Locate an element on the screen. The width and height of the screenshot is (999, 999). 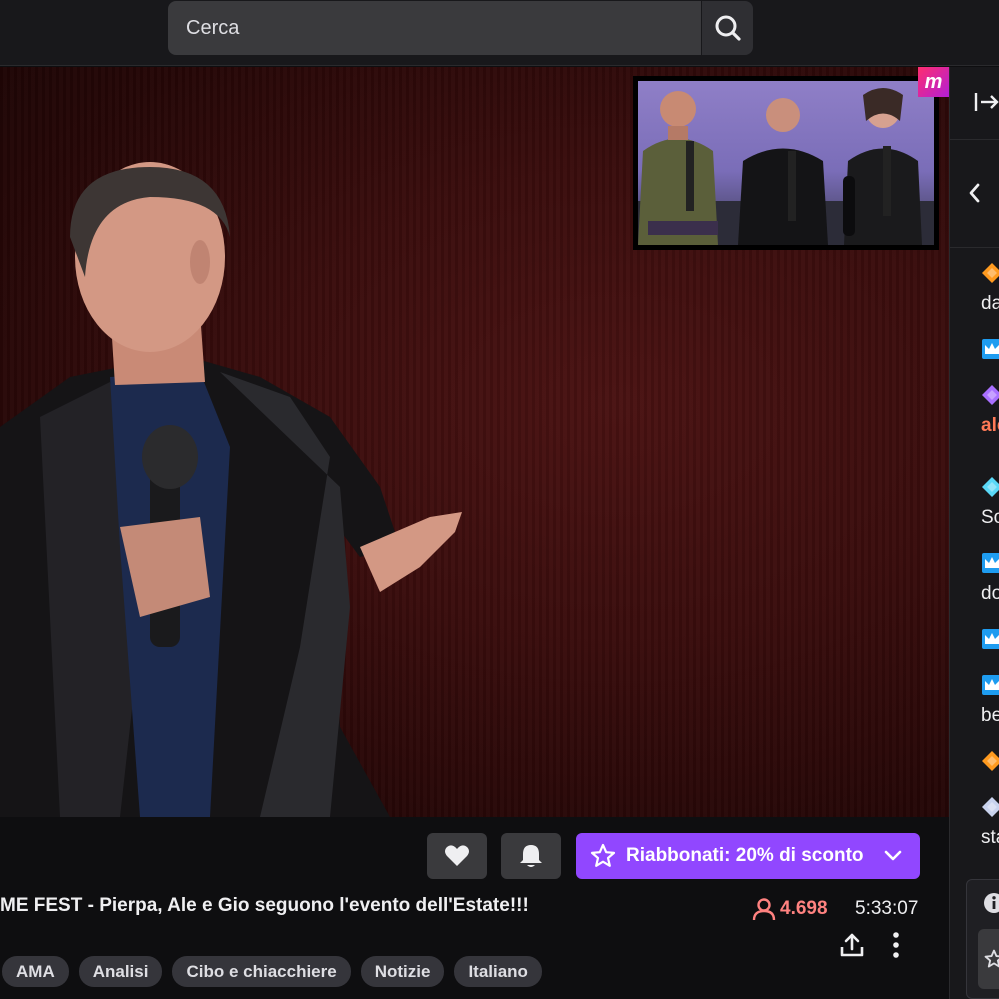
share-button is located at coordinates (852, 945).